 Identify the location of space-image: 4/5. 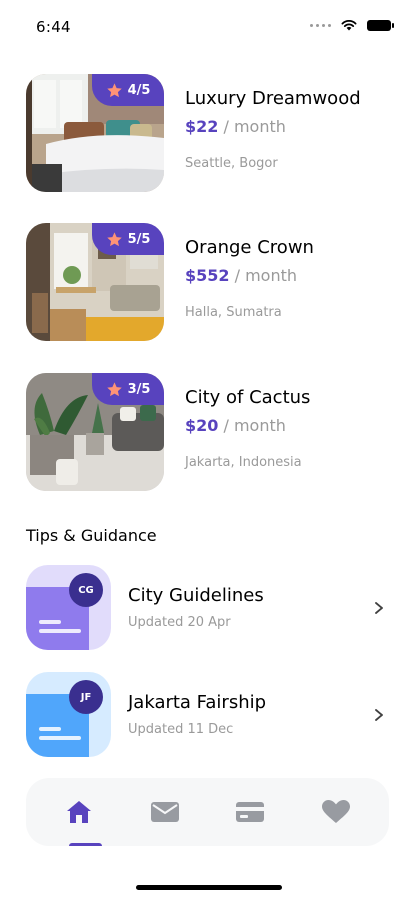
(95, 133).